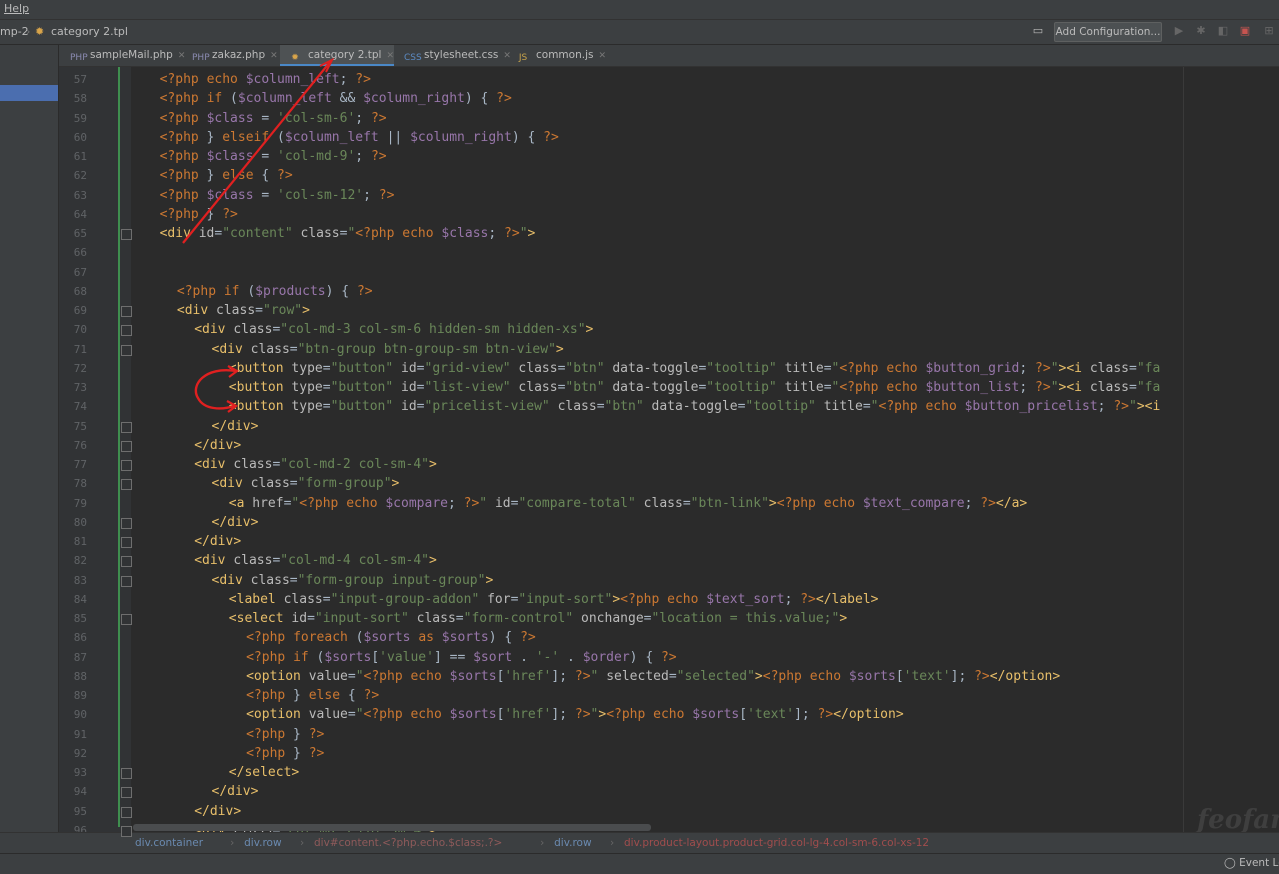 Image resolution: width=1279 pixels, height=874 pixels. I want to click on code-line: <div class="form-group input-group">, so click(353, 580).